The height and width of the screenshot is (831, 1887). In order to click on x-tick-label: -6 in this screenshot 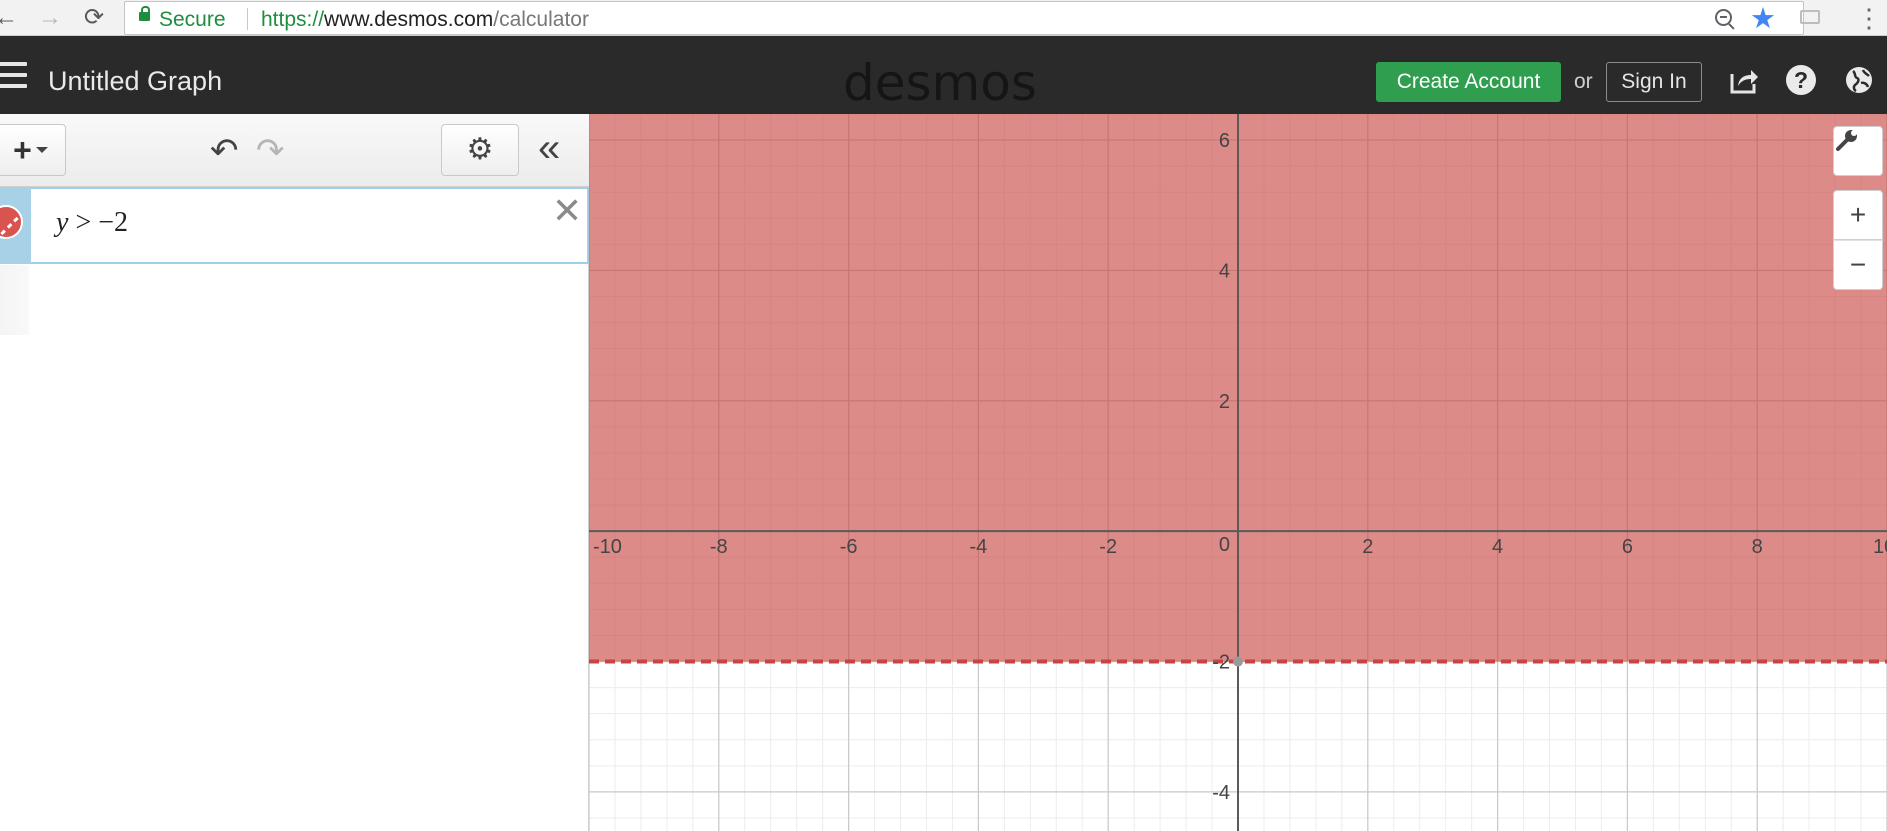, I will do `click(849, 547)`.